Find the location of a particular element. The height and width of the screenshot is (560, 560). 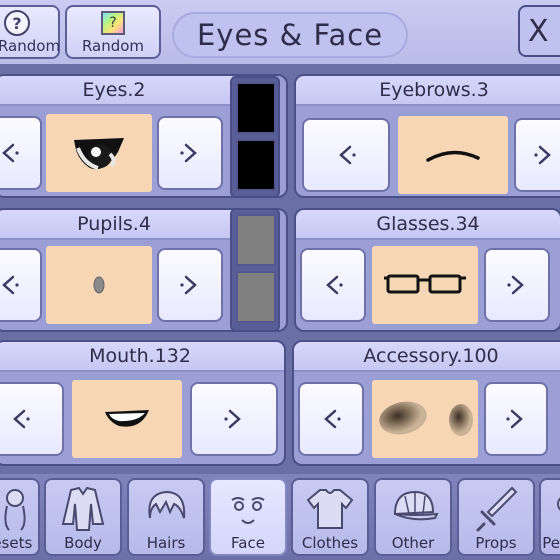

eyebrows-preview is located at coordinates (453, 155).